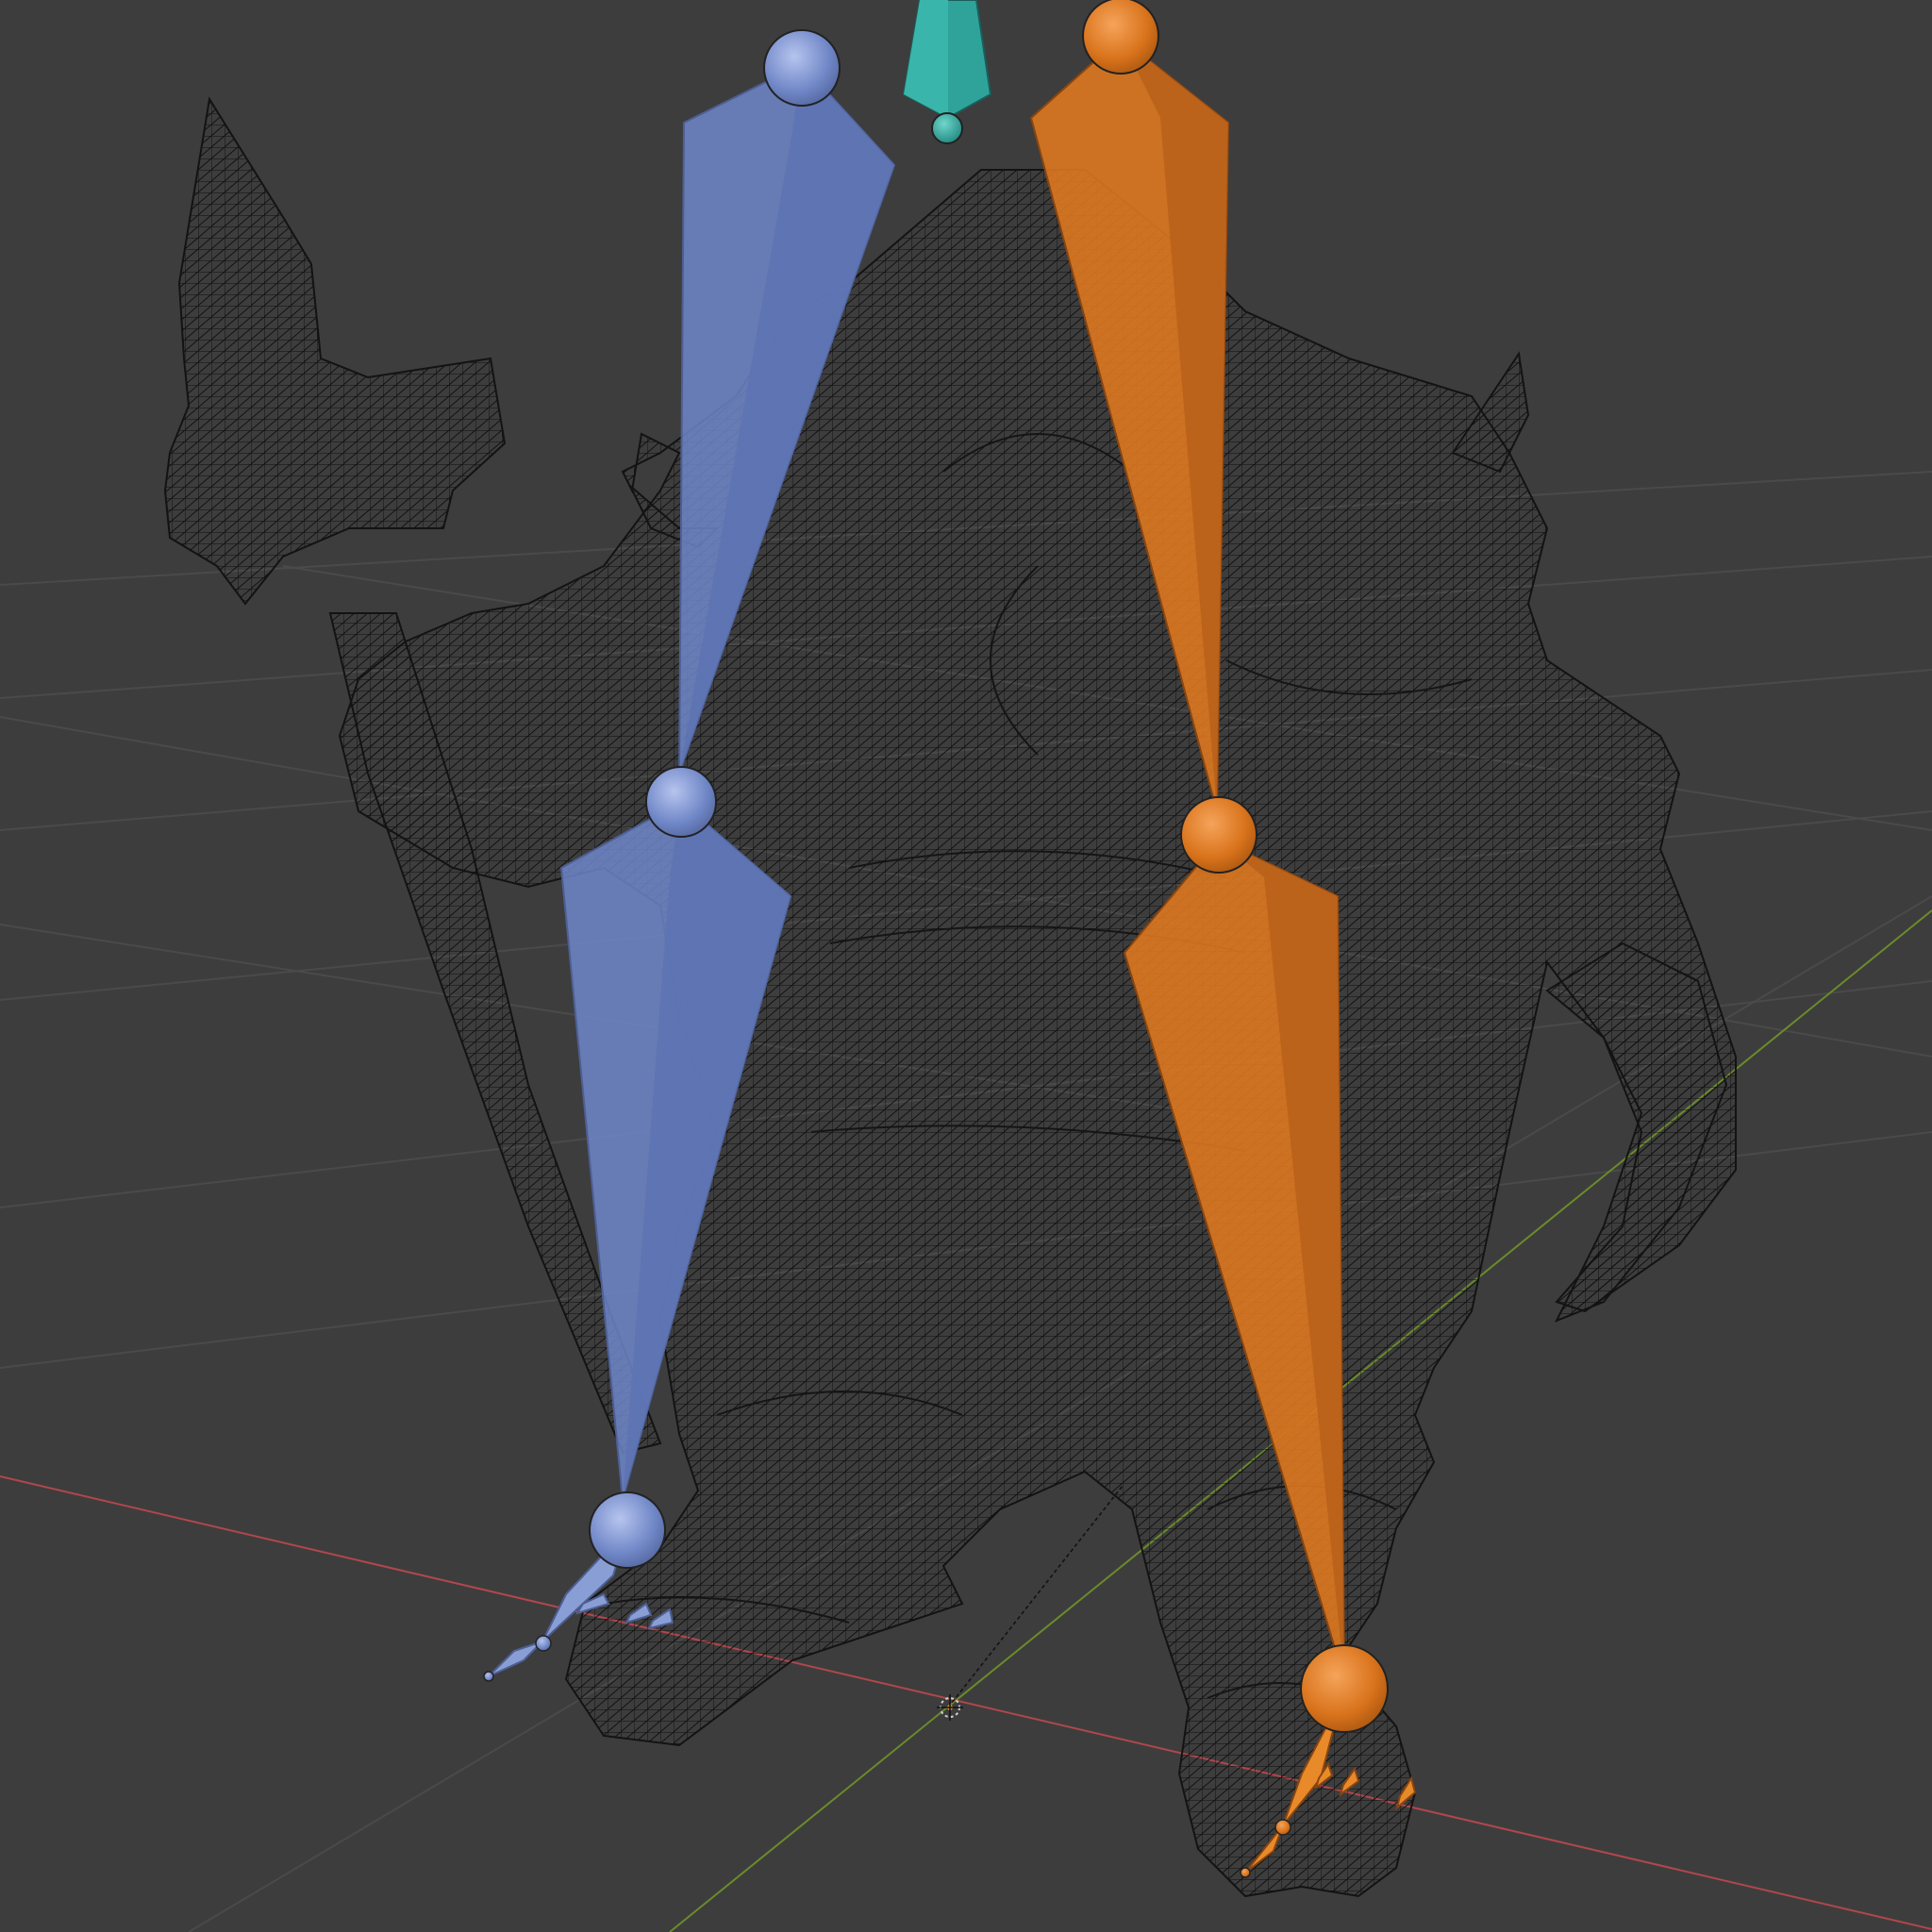 The image size is (1932, 1932). Describe the element at coordinates (544, 1643) in the screenshot. I see `left-toe-joint` at that location.